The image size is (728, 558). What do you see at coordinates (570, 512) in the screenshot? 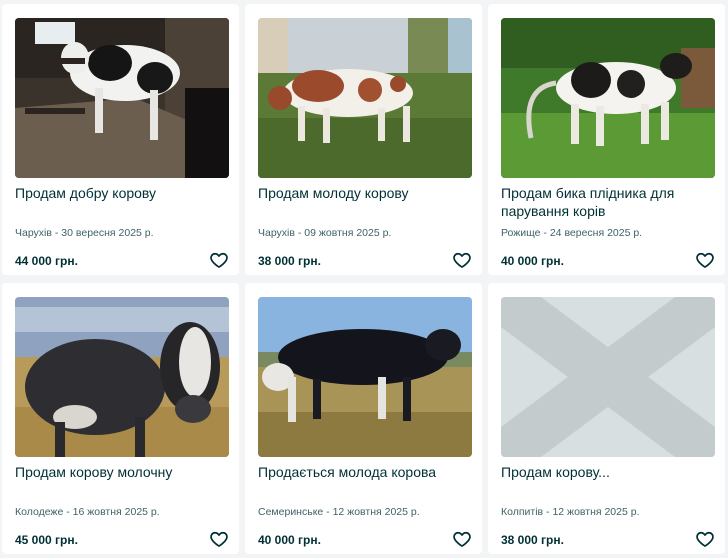
I see `listing-location-date: Колпитів - 12 жовтня 2025 р.` at bounding box center [570, 512].